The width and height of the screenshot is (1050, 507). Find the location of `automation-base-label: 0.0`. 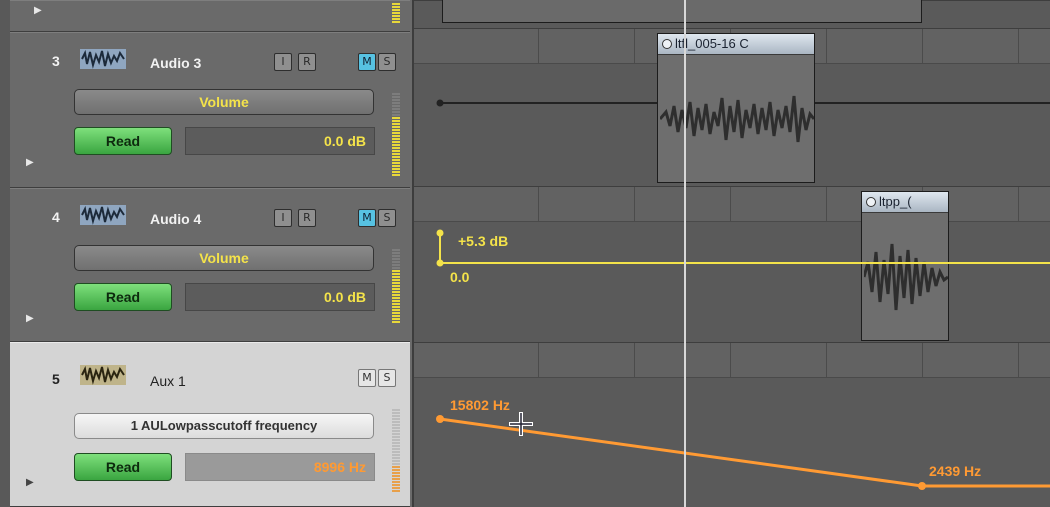

automation-base-label: 0.0 is located at coordinates (460, 277).